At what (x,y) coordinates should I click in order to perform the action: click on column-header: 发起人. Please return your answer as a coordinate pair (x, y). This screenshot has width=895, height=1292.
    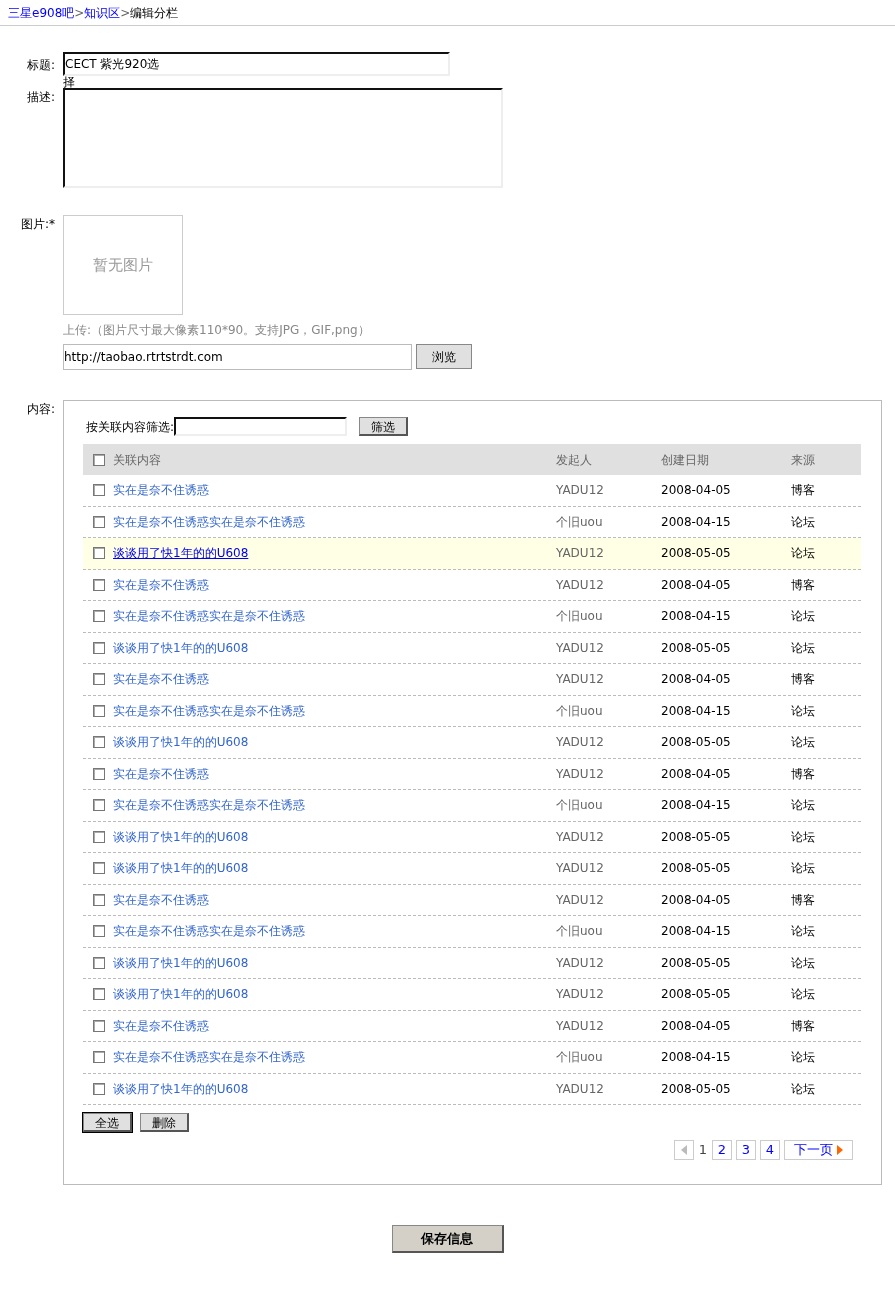
    Looking at the image, I should click on (574, 460).